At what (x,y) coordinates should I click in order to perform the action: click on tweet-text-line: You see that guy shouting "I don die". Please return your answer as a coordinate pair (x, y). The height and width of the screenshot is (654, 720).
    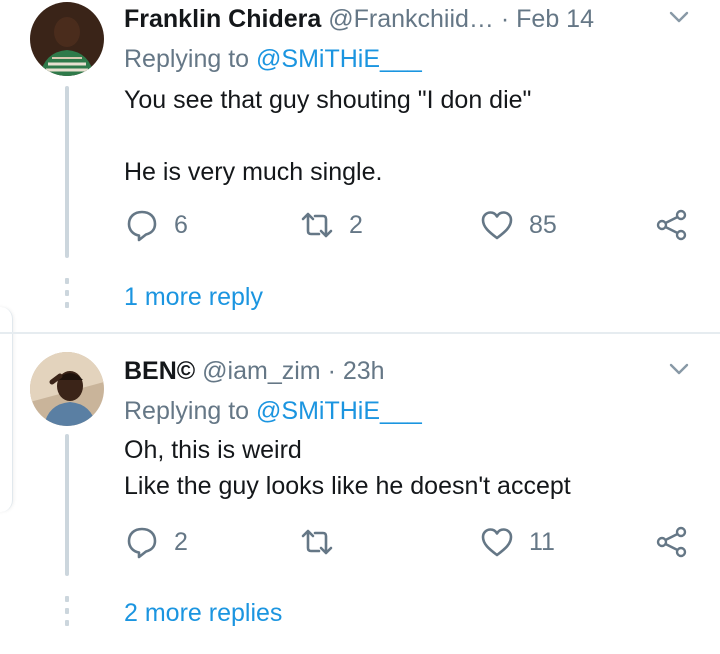
    Looking at the image, I should click on (328, 100).